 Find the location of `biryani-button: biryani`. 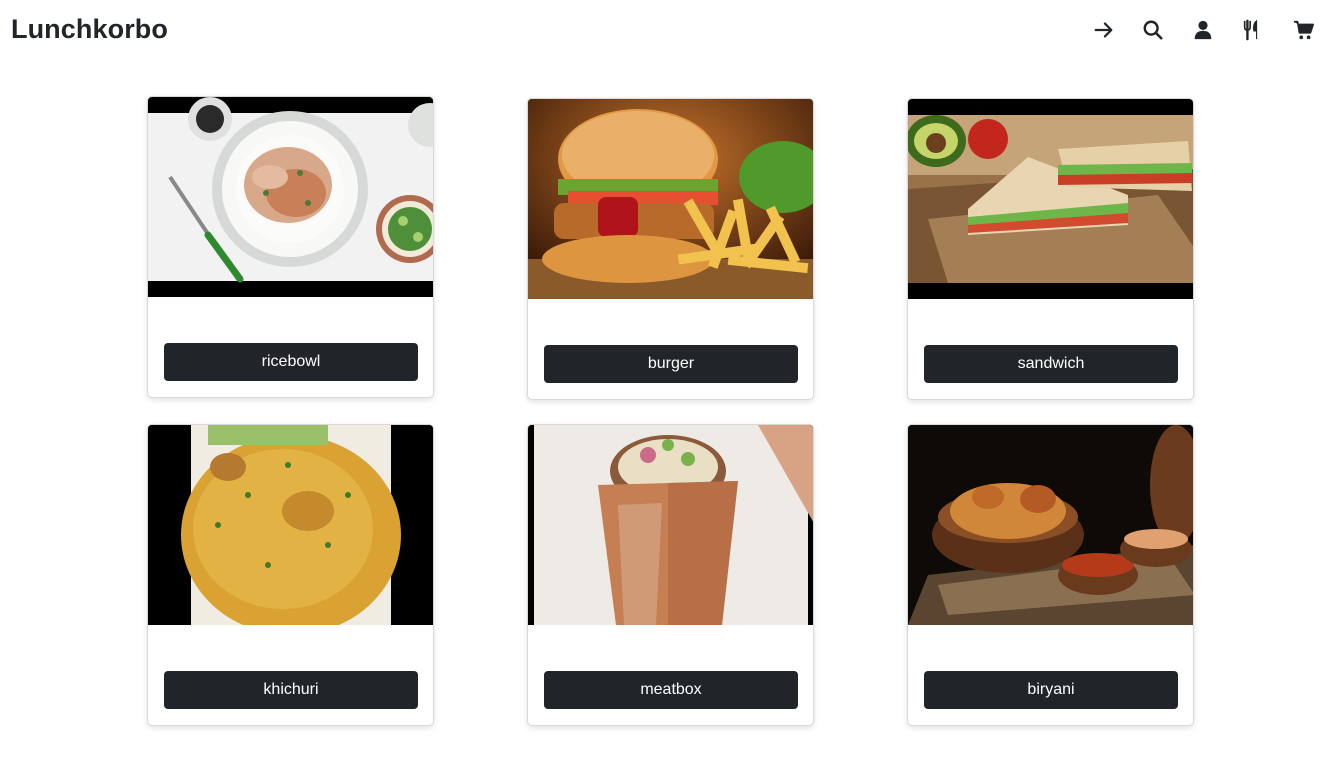

biryani-button: biryani is located at coordinates (1051, 690).